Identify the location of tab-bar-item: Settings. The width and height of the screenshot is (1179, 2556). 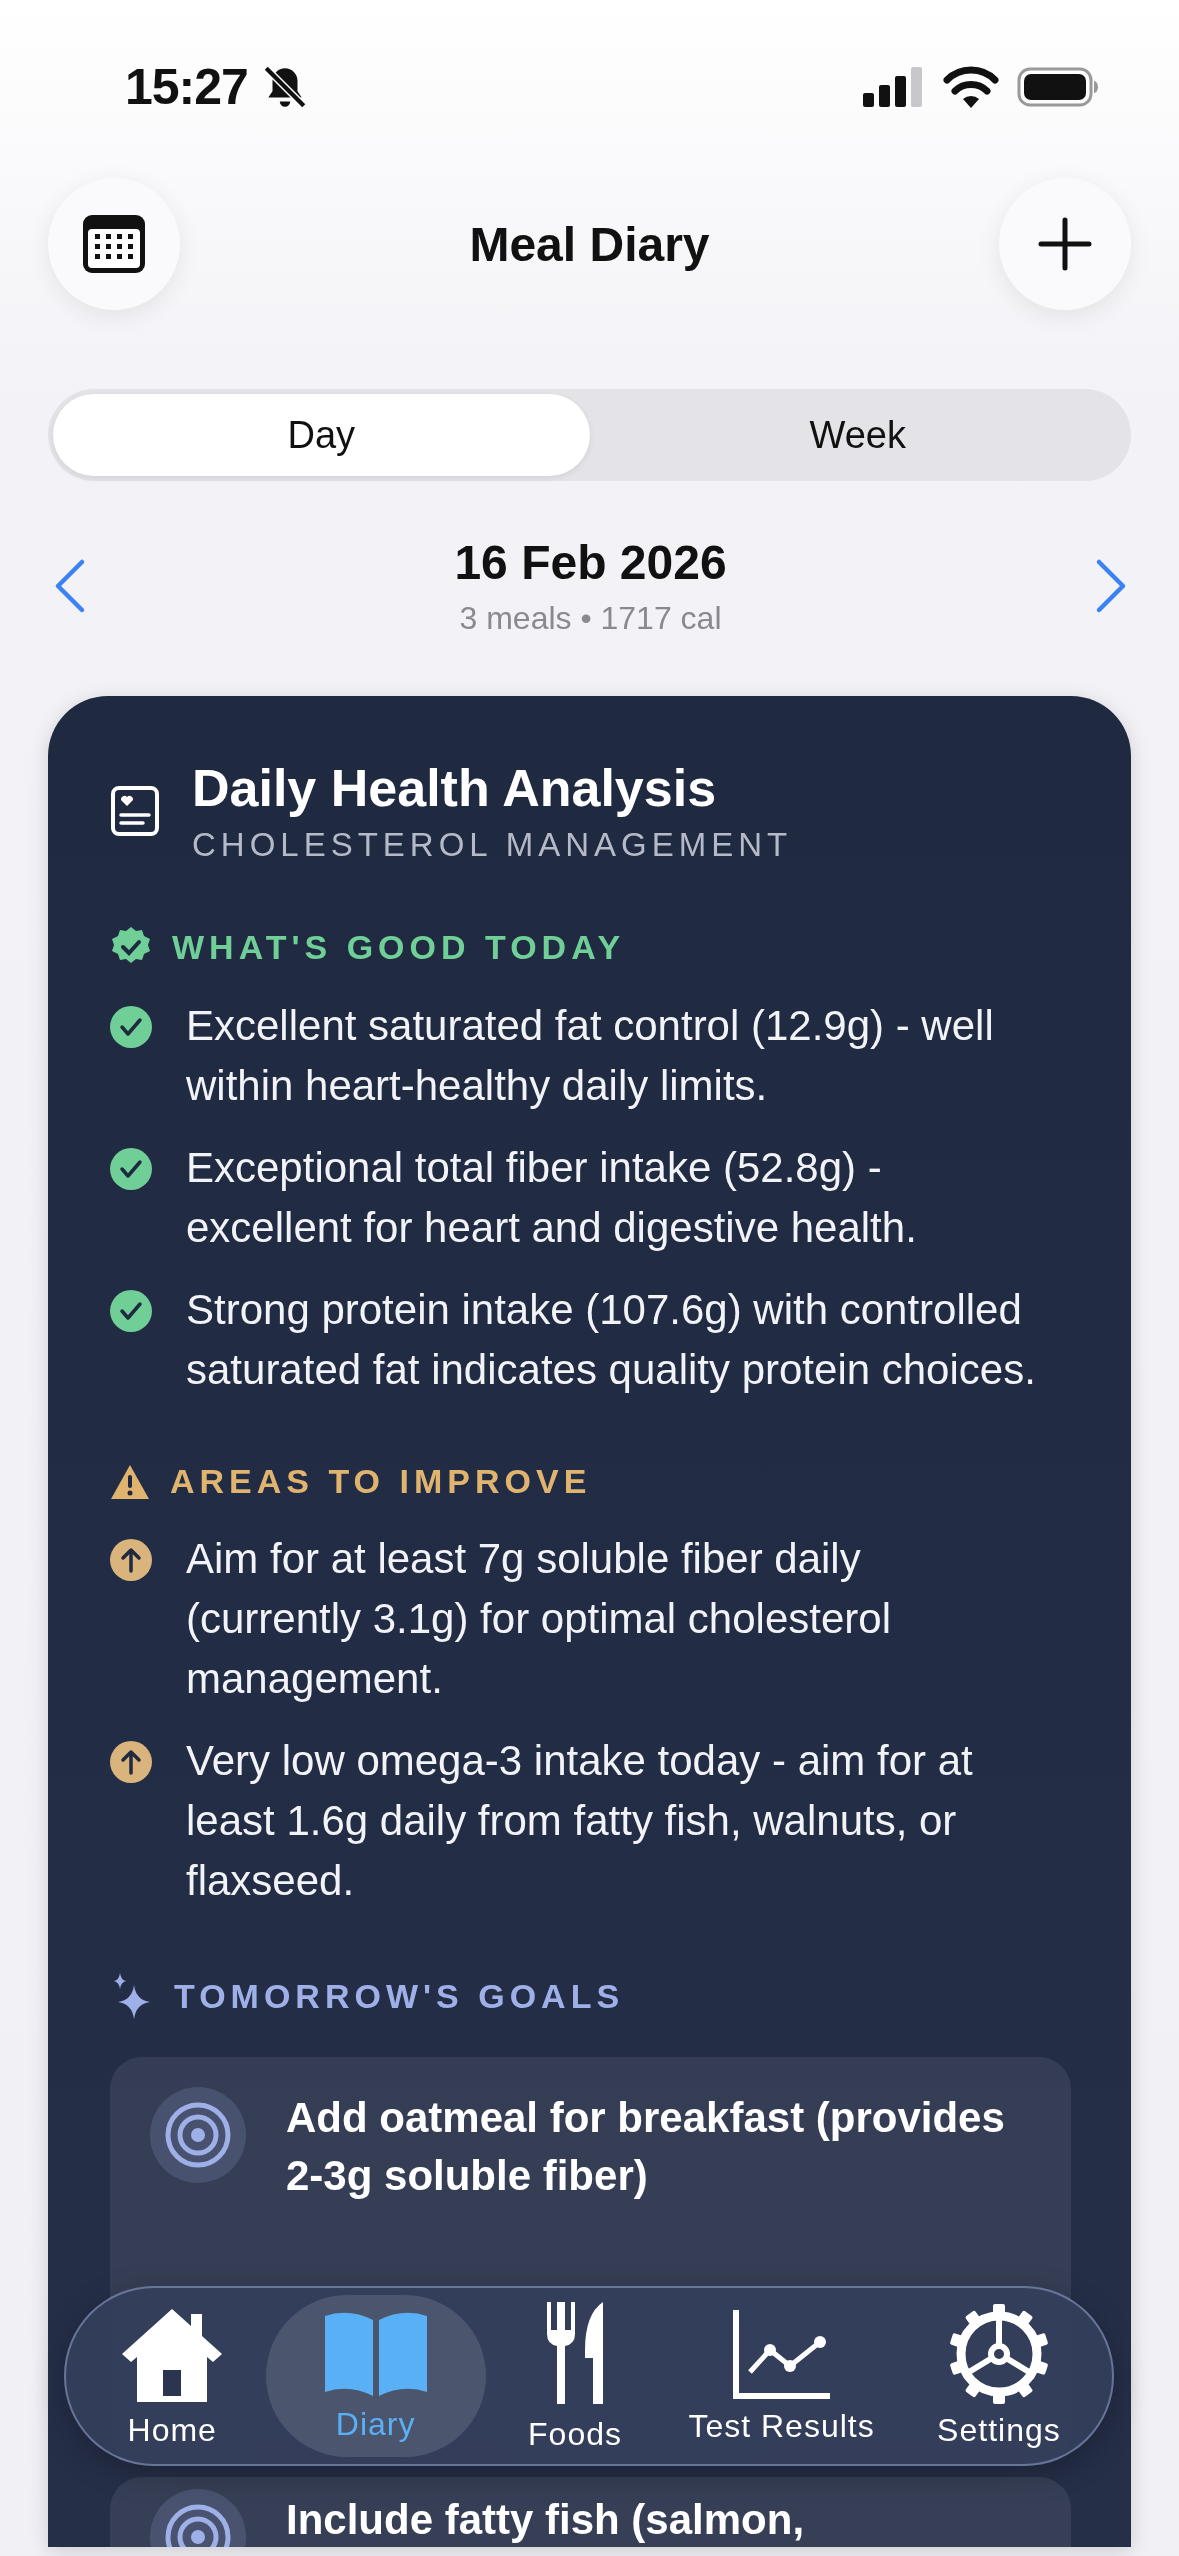
(999, 2376).